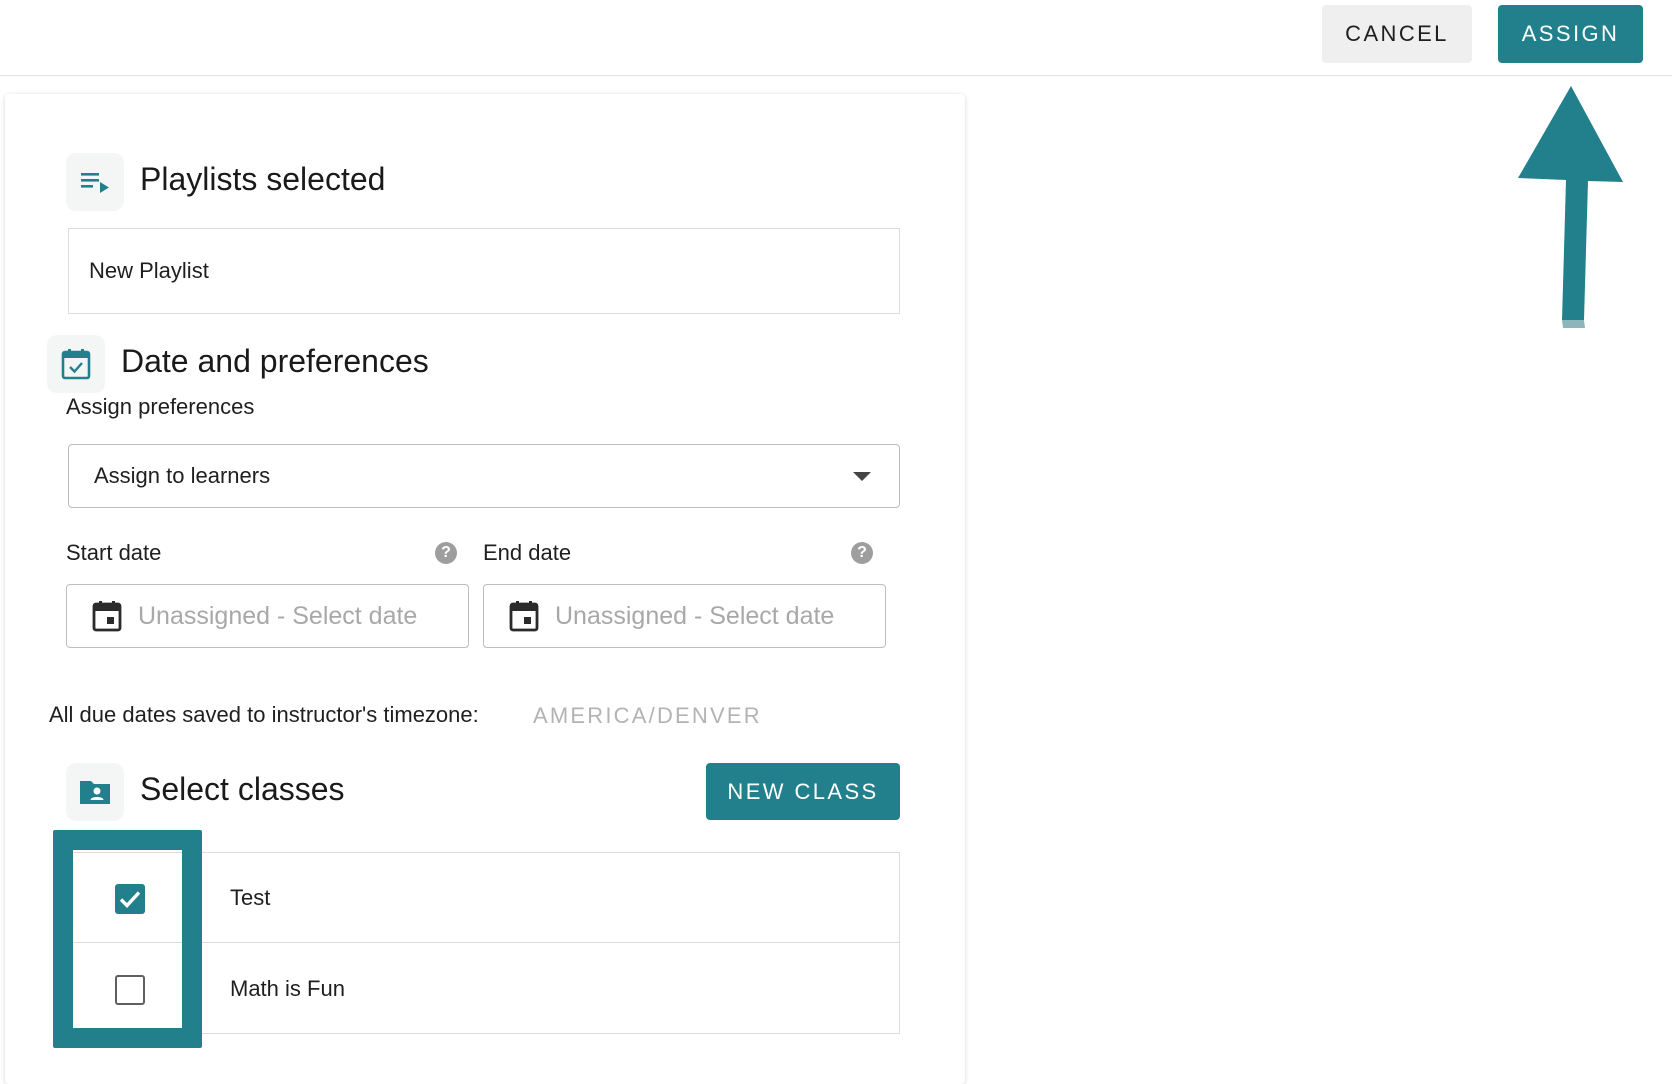 The width and height of the screenshot is (1672, 1084). Describe the element at coordinates (647, 715) in the screenshot. I see `timezone-value: AMERICA/DENVER` at that location.